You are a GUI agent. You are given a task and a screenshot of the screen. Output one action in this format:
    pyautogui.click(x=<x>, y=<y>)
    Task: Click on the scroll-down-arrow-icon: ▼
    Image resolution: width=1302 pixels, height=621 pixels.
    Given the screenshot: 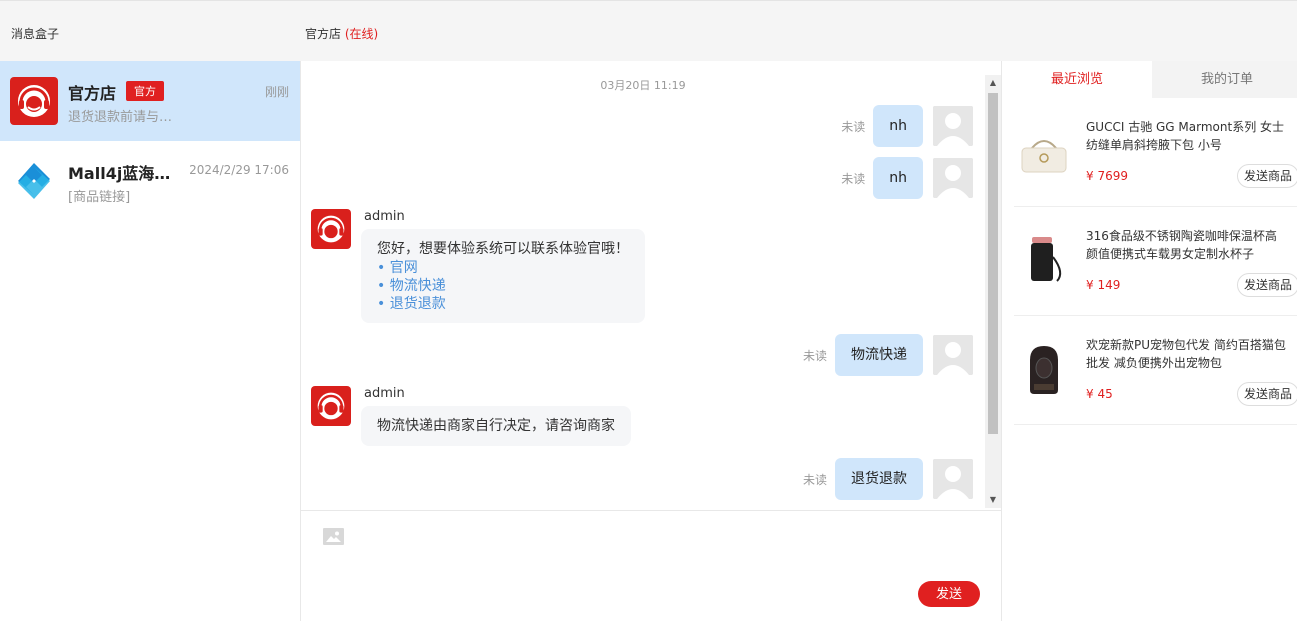 What is the action you would take?
    pyautogui.click(x=993, y=500)
    